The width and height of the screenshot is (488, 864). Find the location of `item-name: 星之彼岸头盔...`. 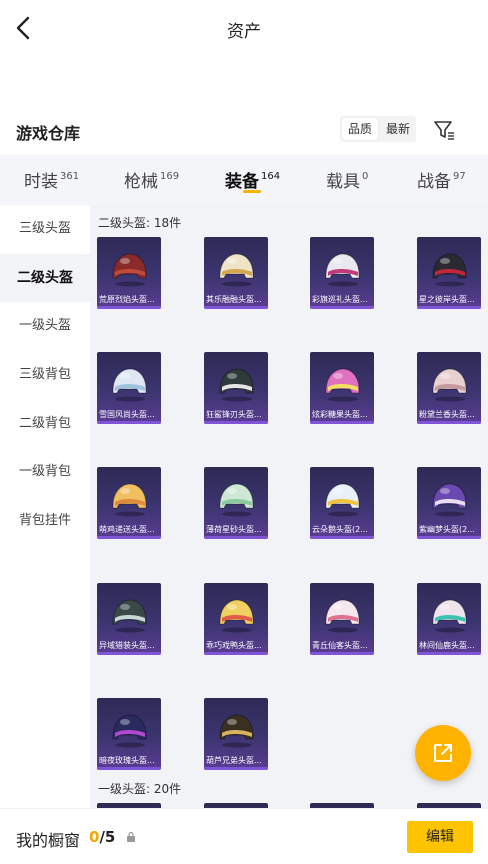

item-name: 星之彼岸头盔... is located at coordinates (447, 299).